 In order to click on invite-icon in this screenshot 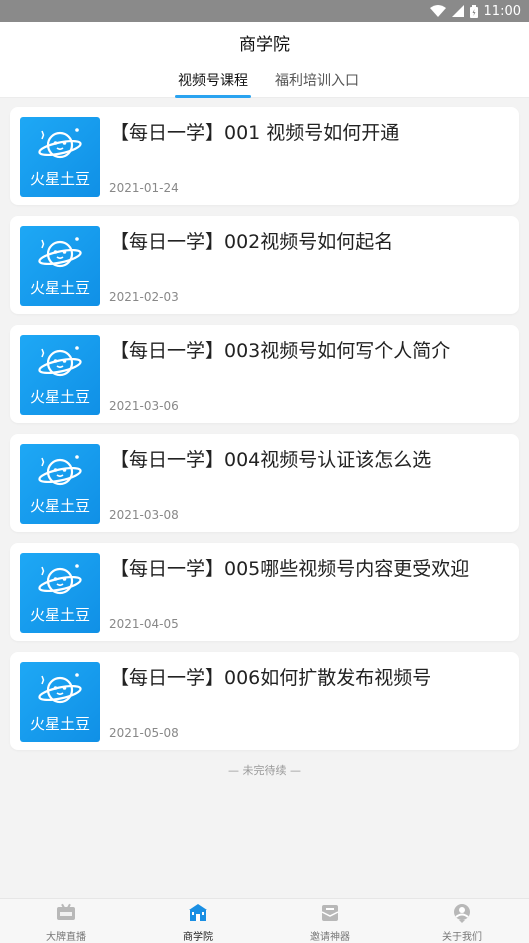, I will do `click(330, 913)`.